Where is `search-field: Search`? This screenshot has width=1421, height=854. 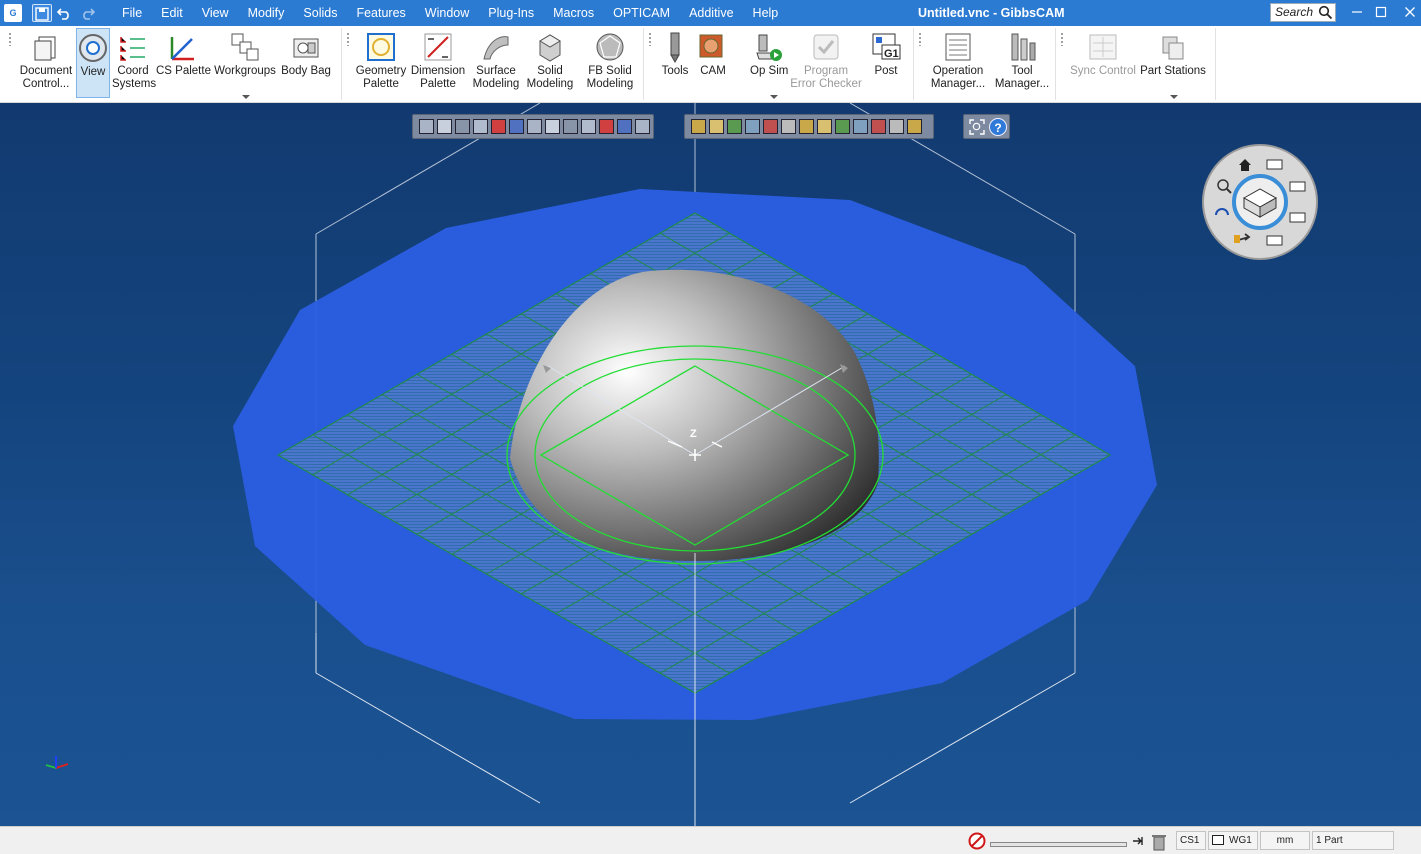 search-field: Search is located at coordinates (1303, 12).